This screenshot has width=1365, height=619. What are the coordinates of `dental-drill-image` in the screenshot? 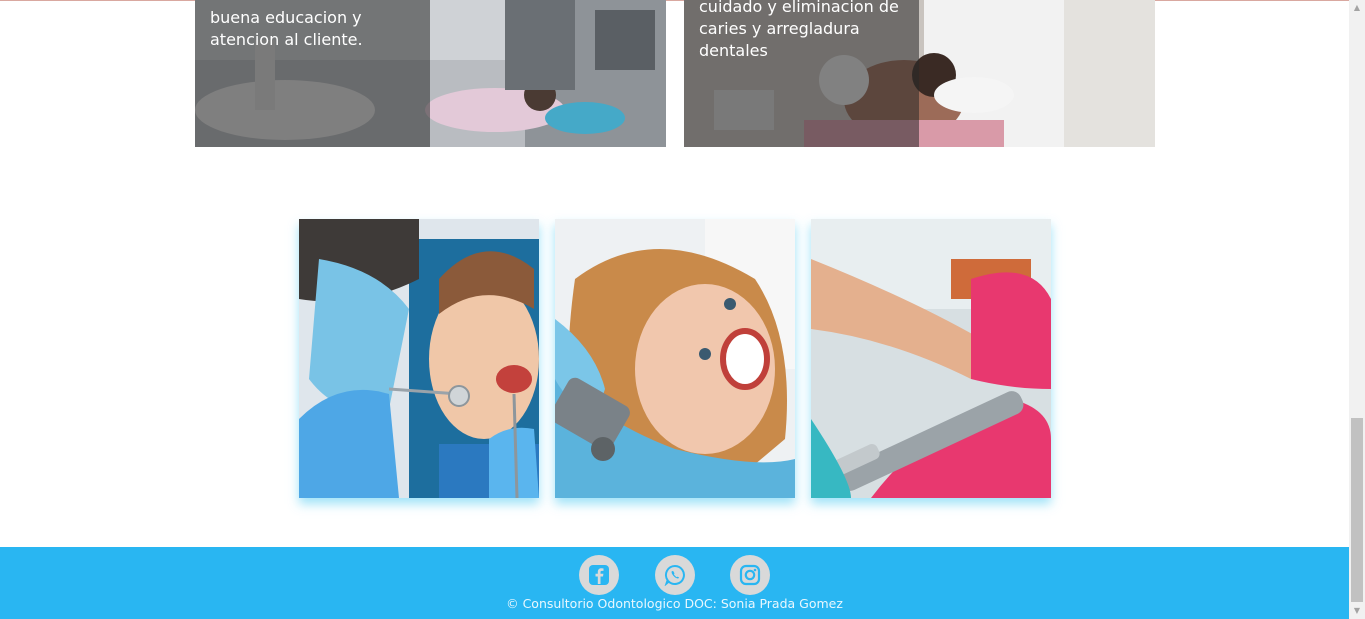 It's located at (931, 358).